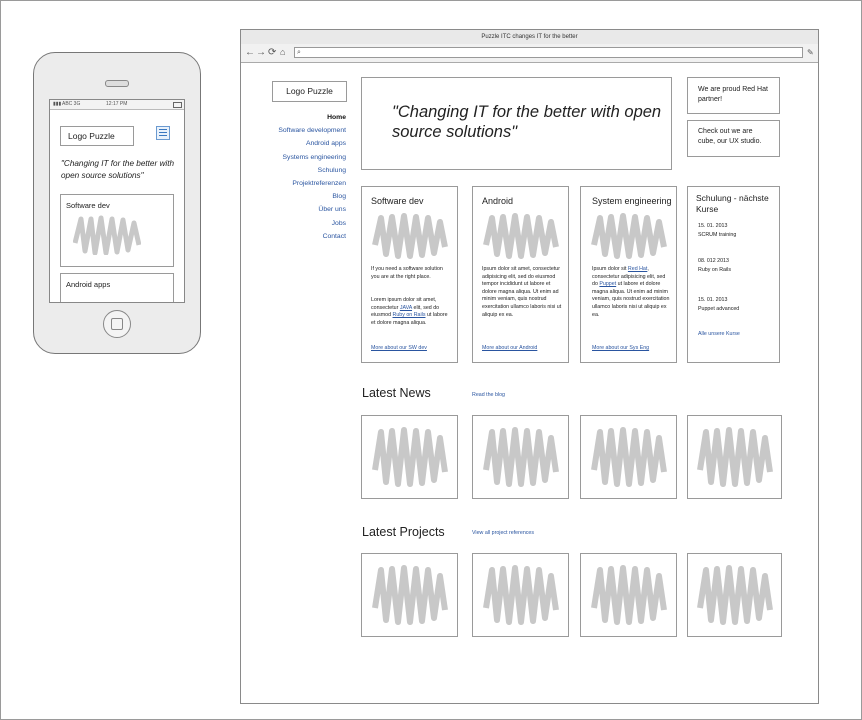 The height and width of the screenshot is (720, 862). Describe the element at coordinates (304, 209) in the screenshot. I see `nav-ueber-uns: Über uns` at that location.